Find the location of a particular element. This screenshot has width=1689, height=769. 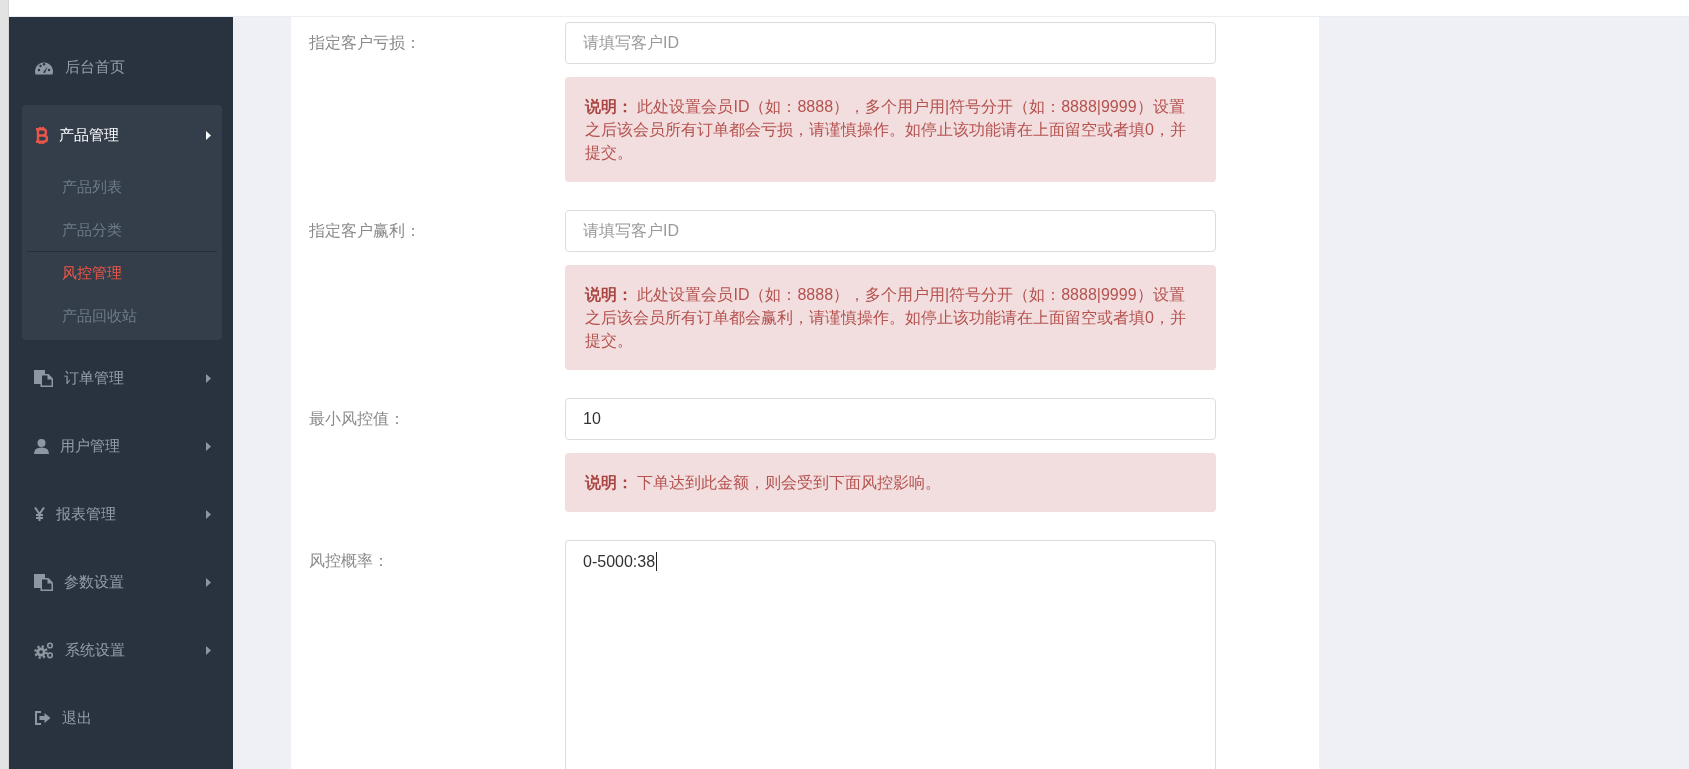

textarea-field: 0-5000:38 is located at coordinates (890, 654).